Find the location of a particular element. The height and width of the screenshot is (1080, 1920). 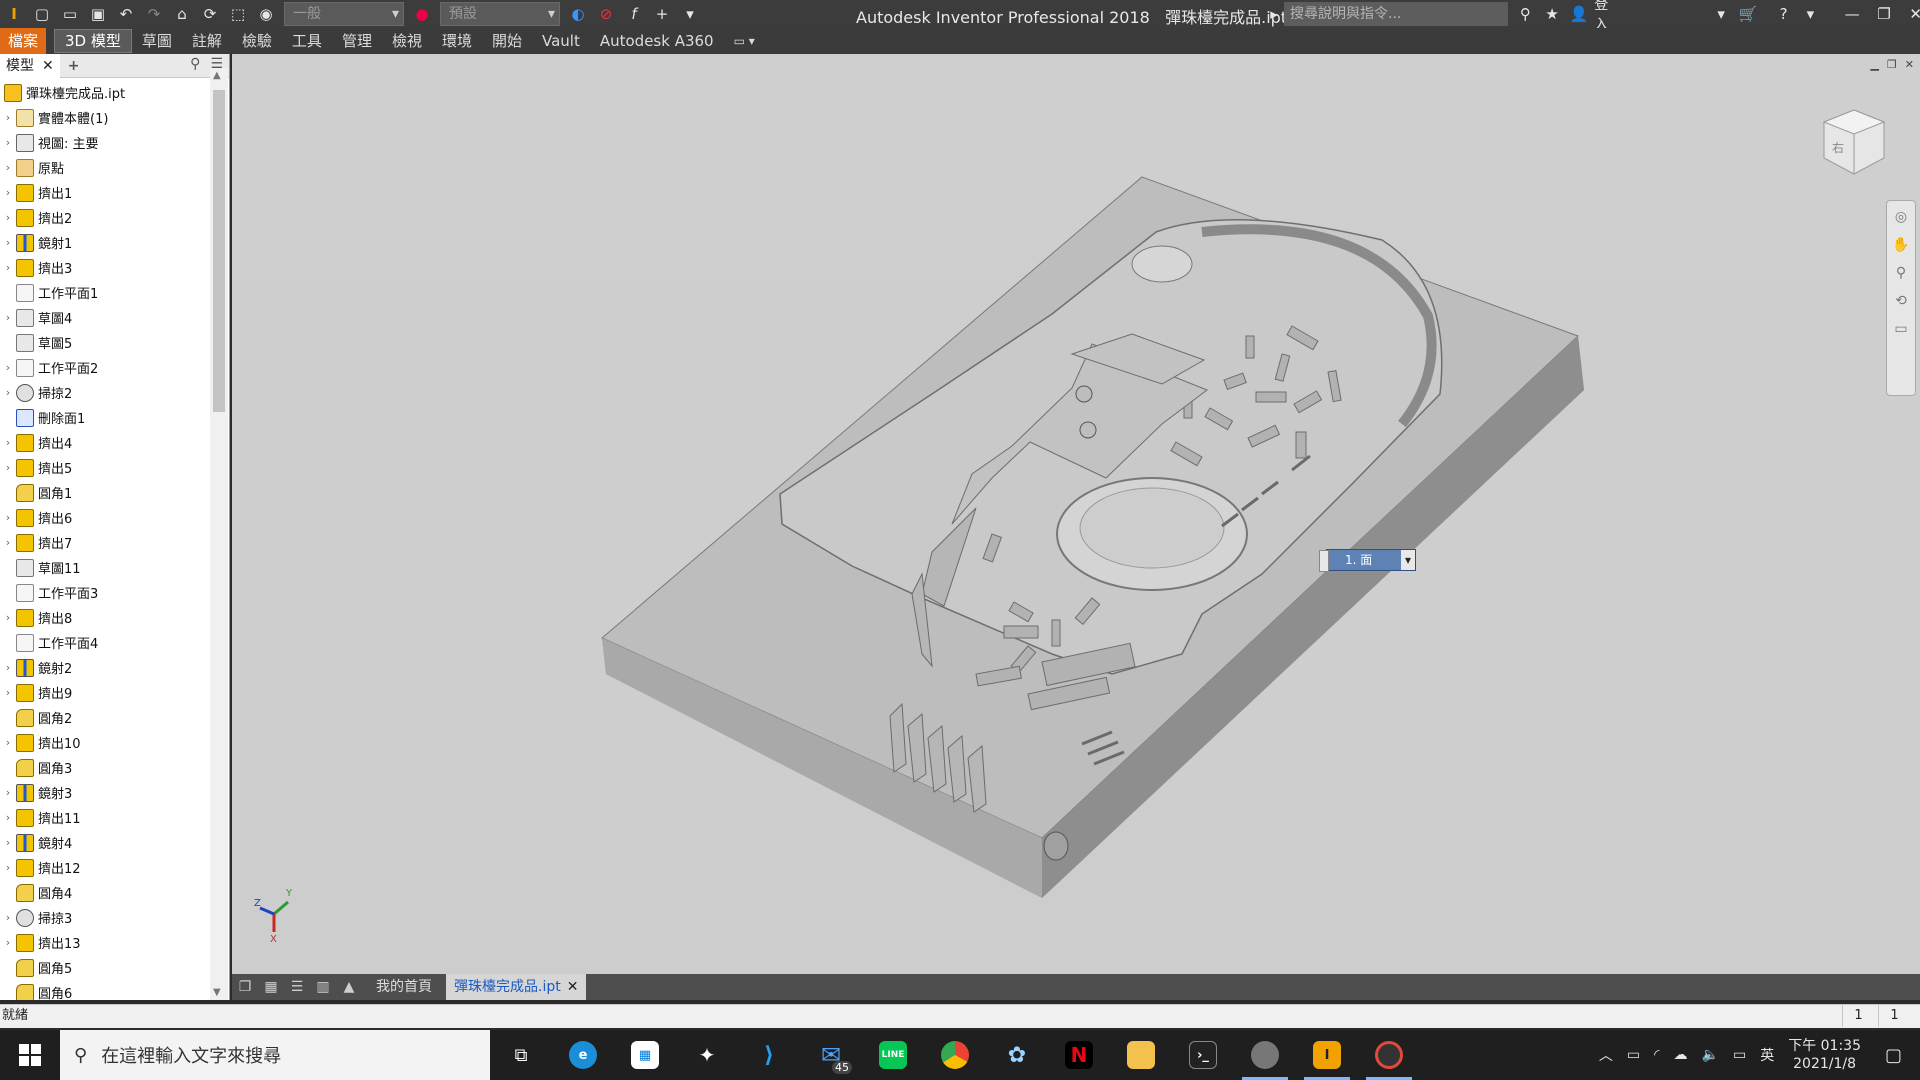

battery-icon: ▭ is located at coordinates (1739, 1055).